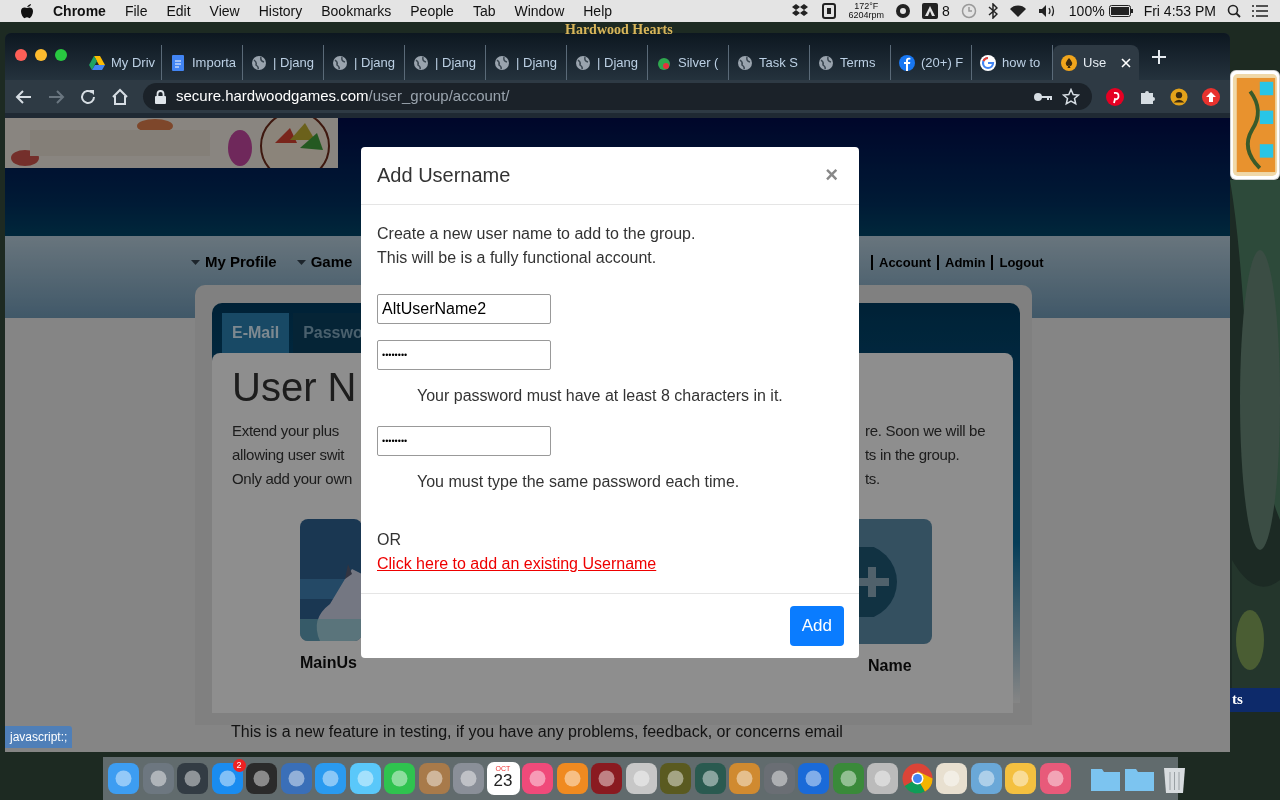  I want to click on add-button: Add, so click(816, 626).